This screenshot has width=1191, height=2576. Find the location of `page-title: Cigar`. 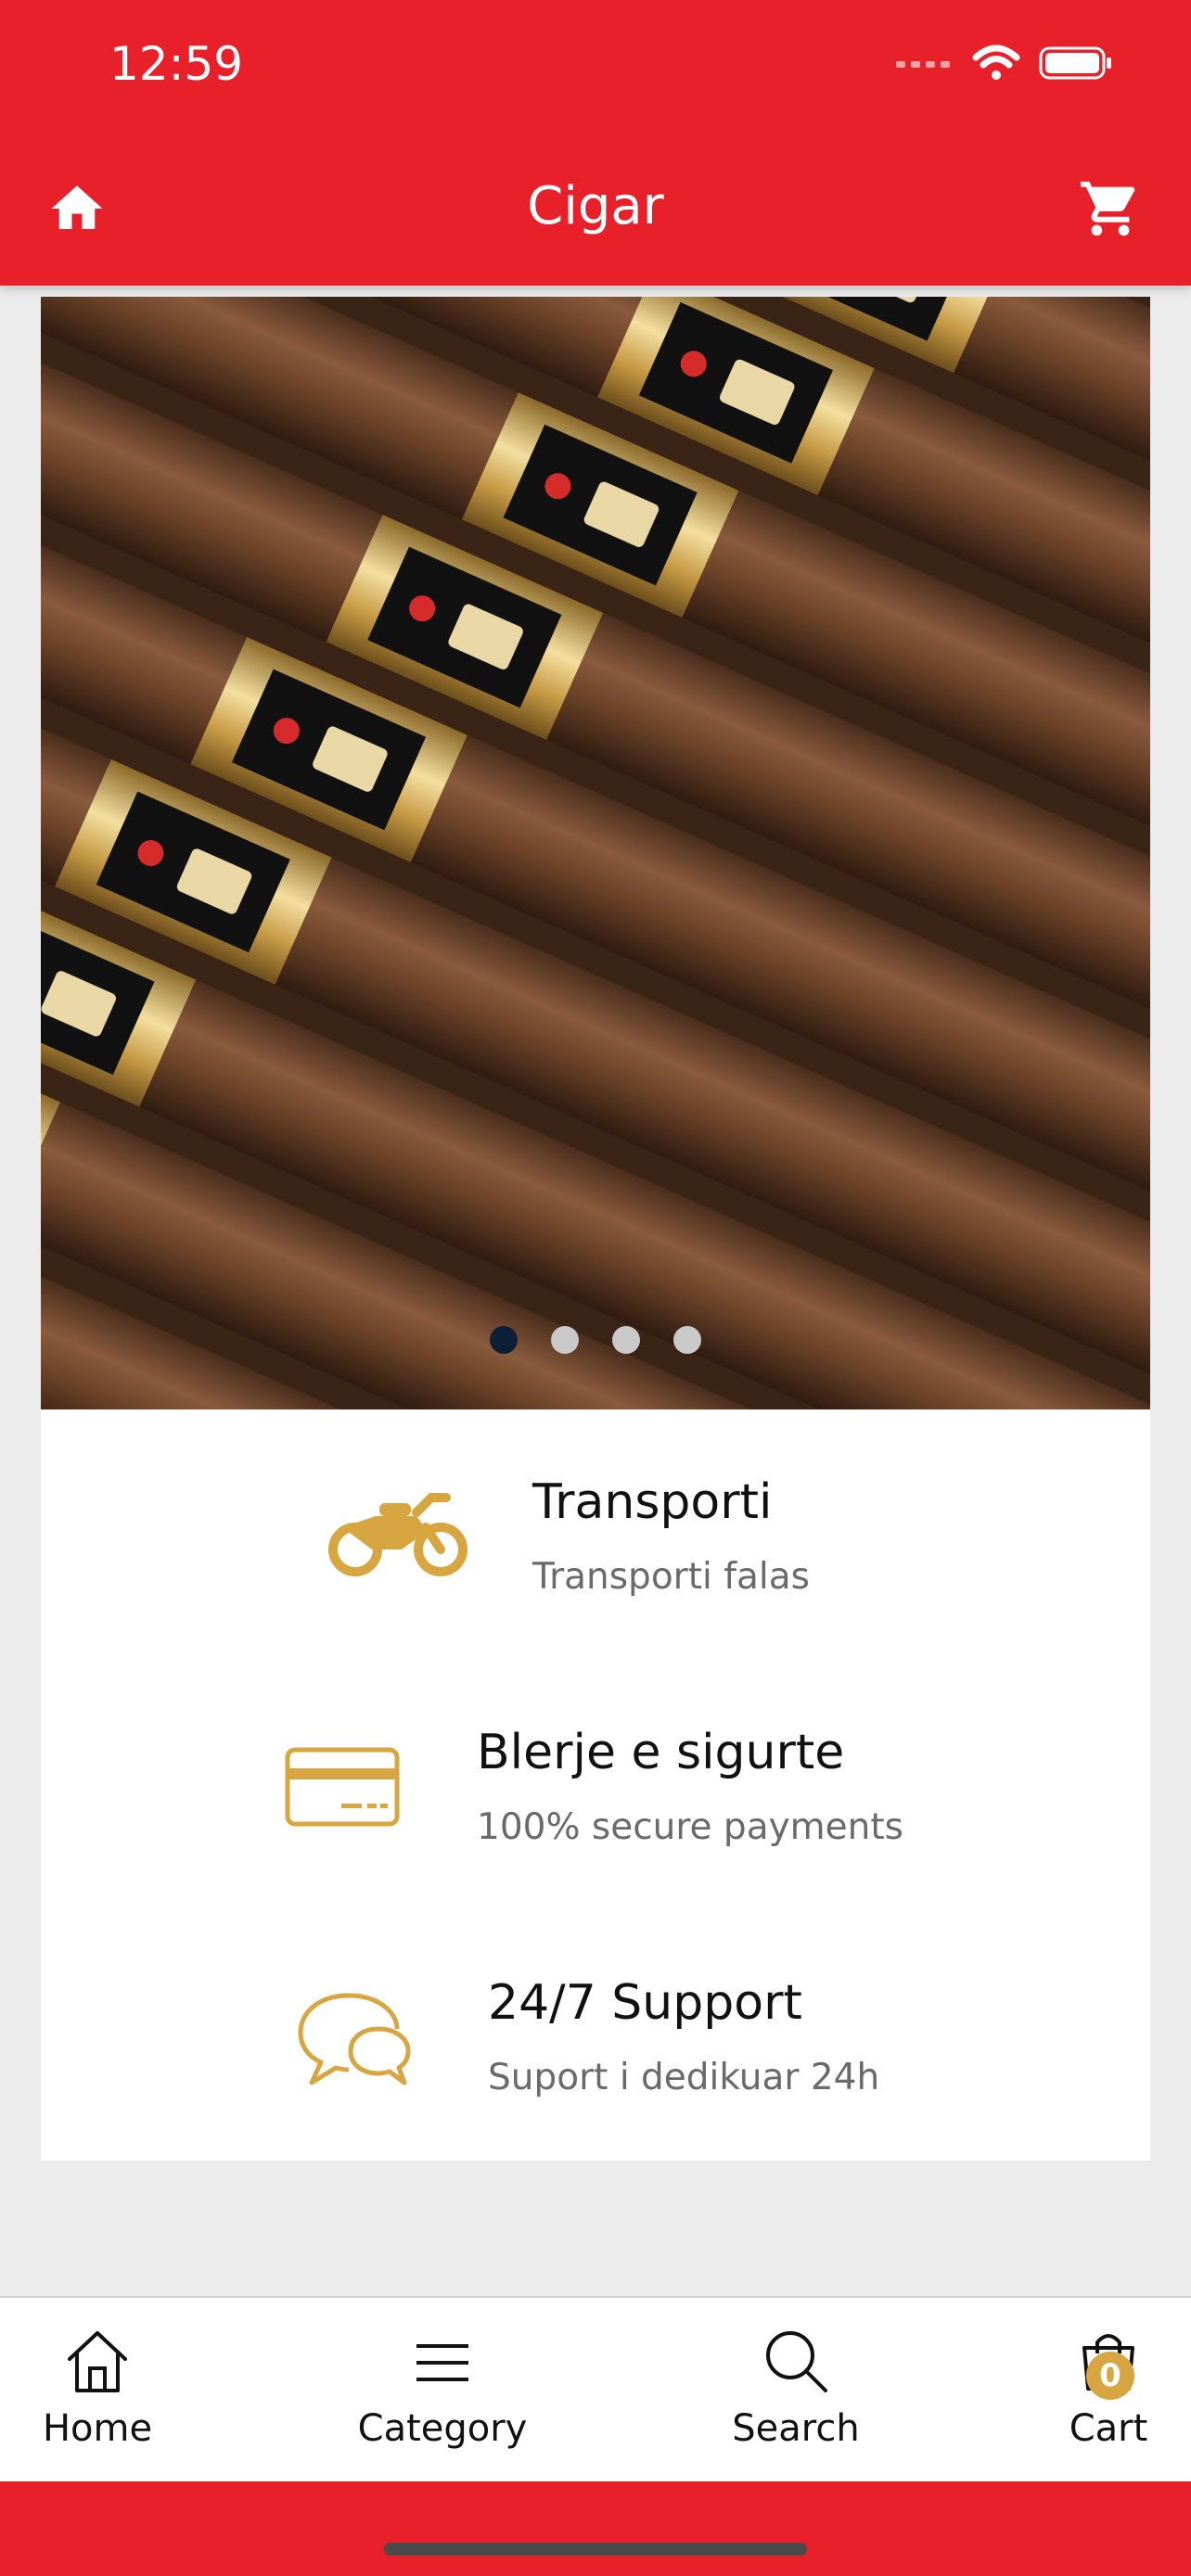

page-title: Cigar is located at coordinates (595, 206).